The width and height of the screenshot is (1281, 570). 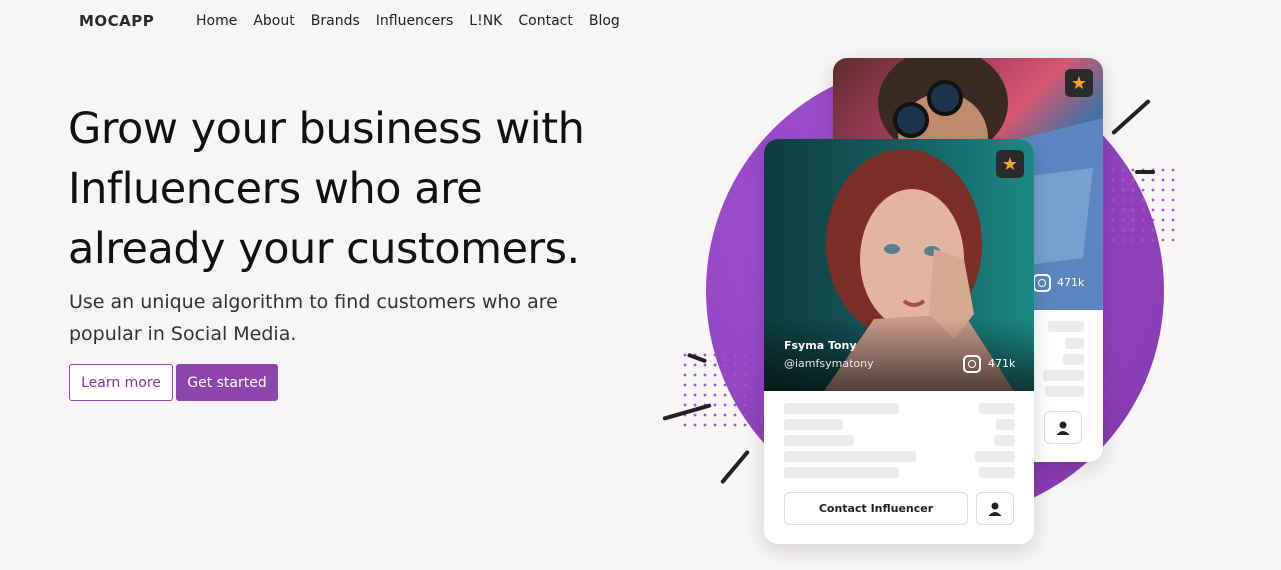 What do you see at coordinates (876, 508) in the screenshot?
I see `contact-influencer-button: Contact Influencer` at bounding box center [876, 508].